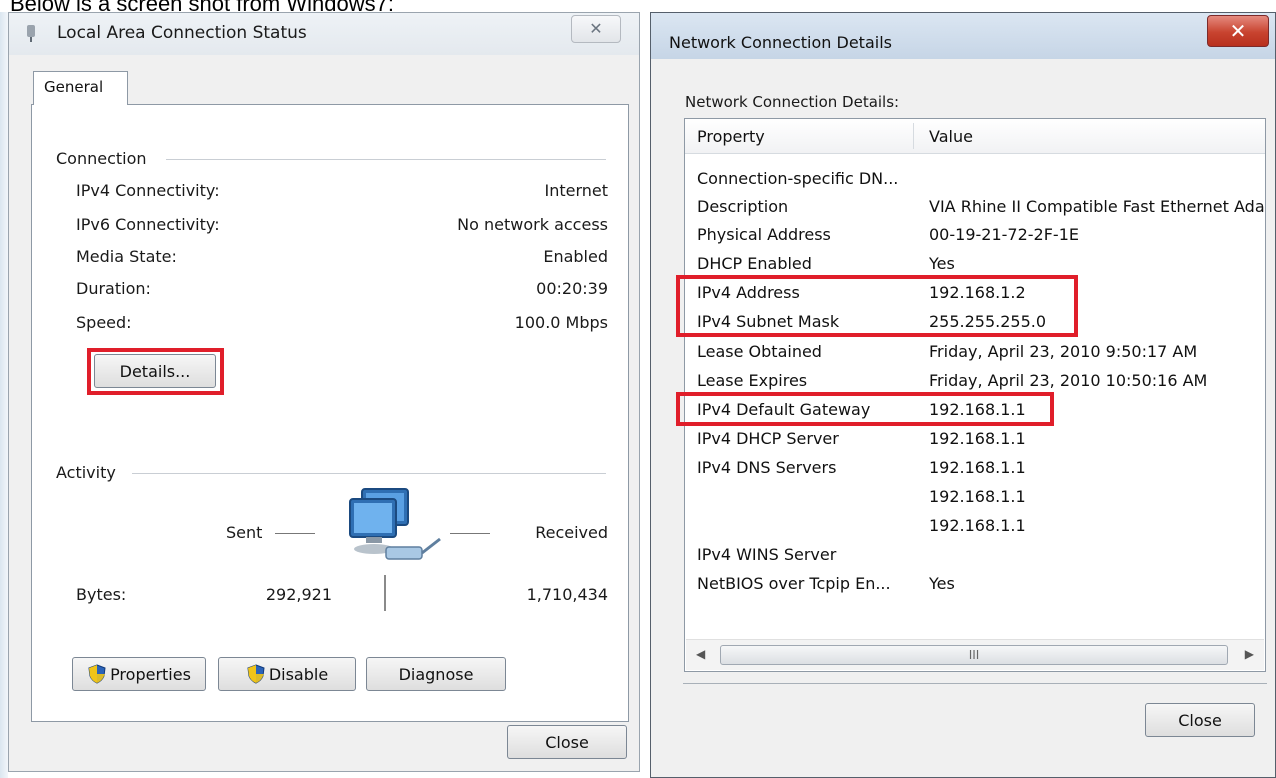  Describe the element at coordinates (1249, 654) in the screenshot. I see `scroll-right-icon: ▶` at that location.